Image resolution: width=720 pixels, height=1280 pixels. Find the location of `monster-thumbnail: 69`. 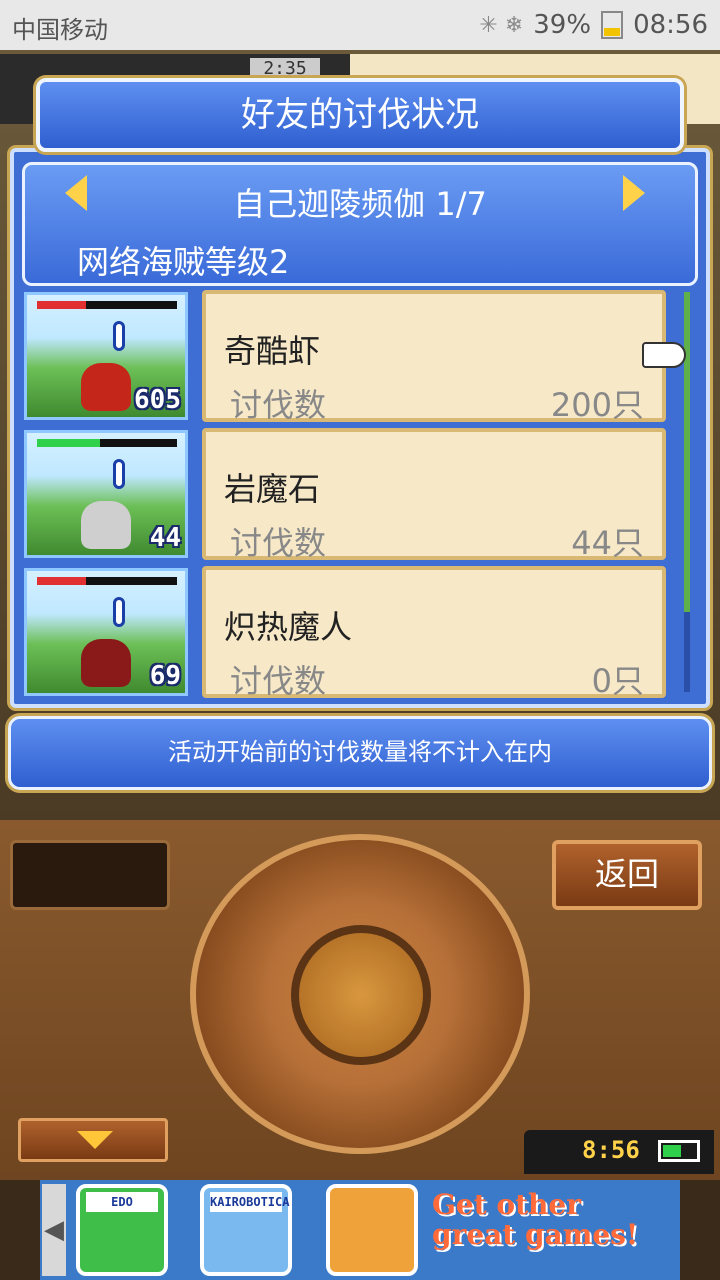

monster-thumbnail: 69 is located at coordinates (106, 632).